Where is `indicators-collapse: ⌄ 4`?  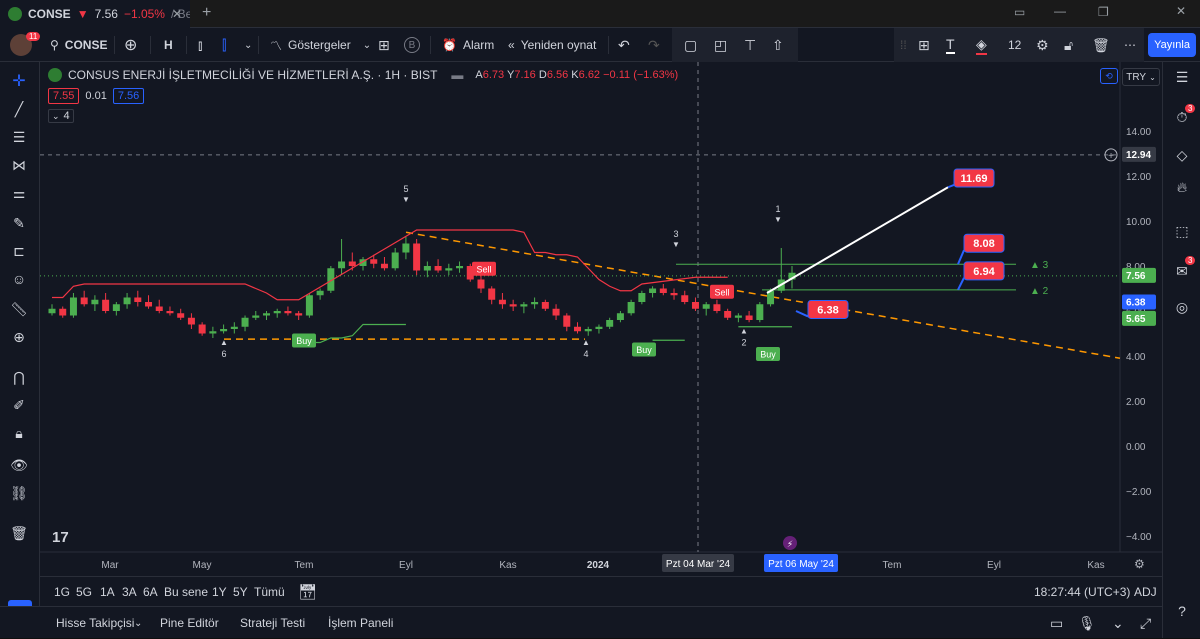 indicators-collapse: ⌄ 4 is located at coordinates (61, 116).